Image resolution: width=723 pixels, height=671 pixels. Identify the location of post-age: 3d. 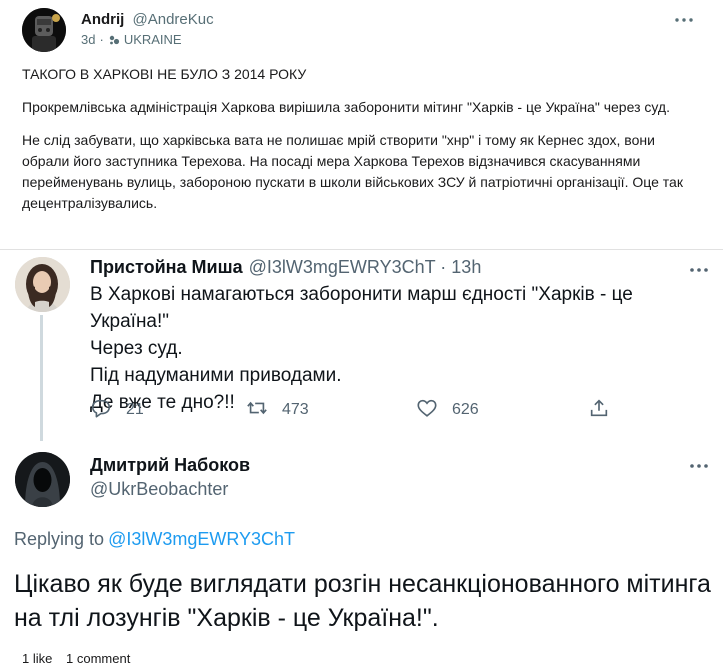
(88, 39).